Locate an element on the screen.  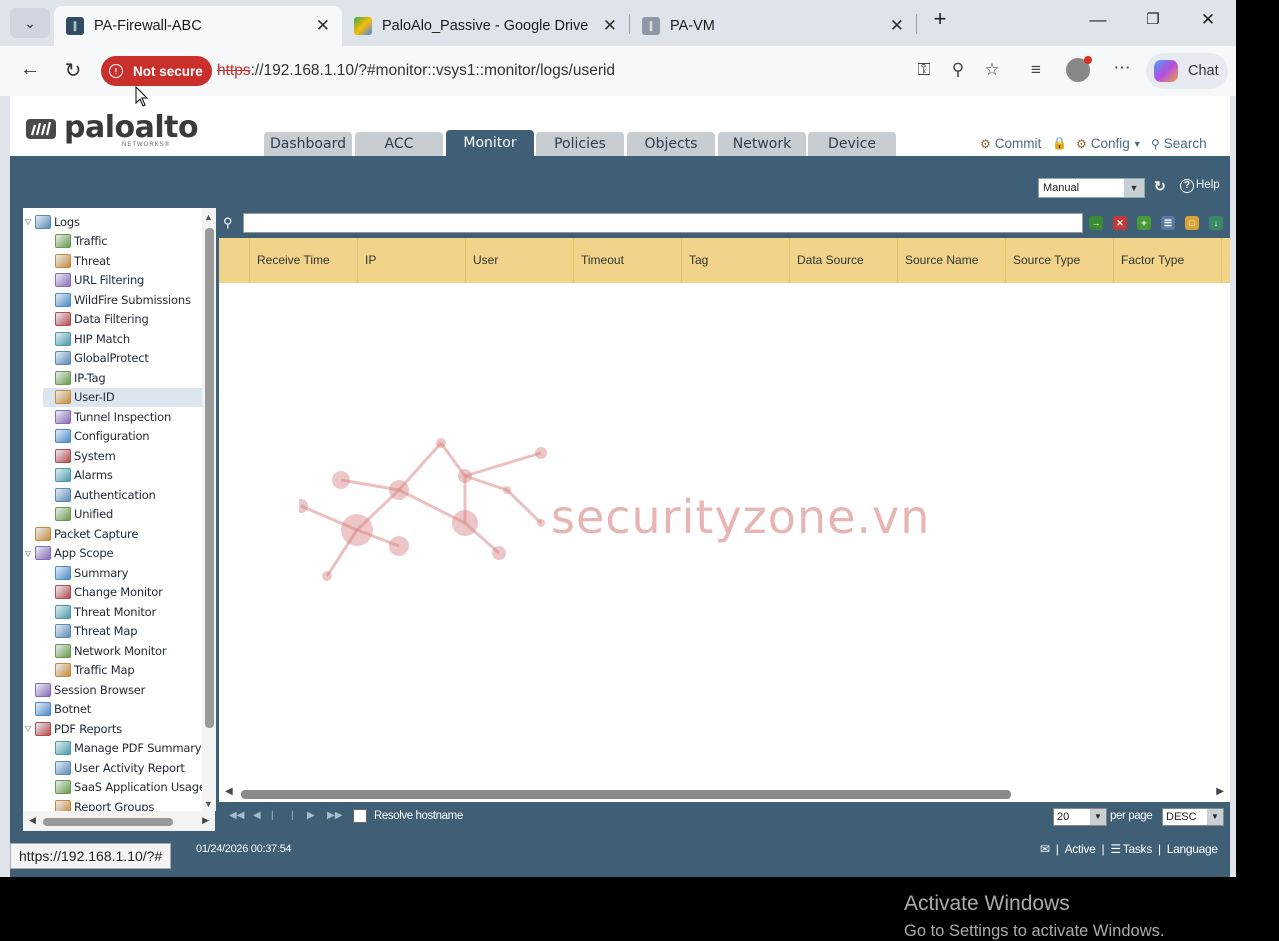
sidebar-item-configuration: Configuration is located at coordinates (127, 436).